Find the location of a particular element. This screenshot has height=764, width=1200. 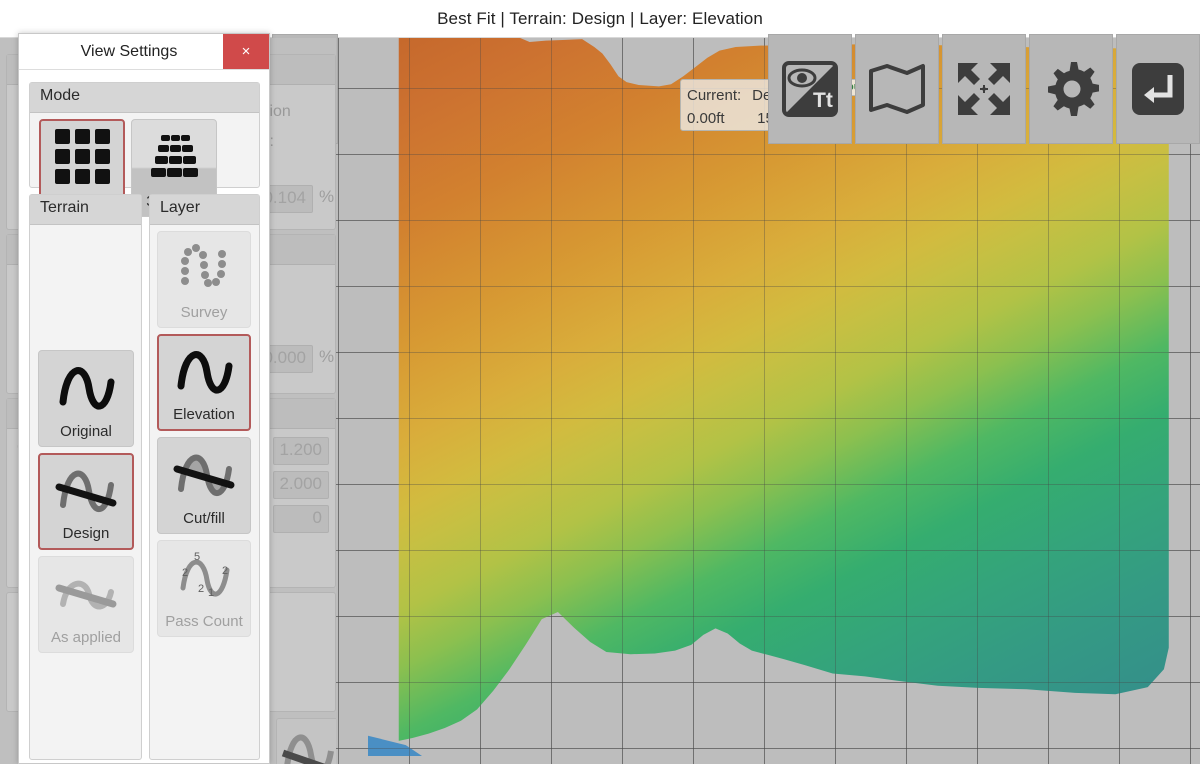

zoom-extents-button is located at coordinates (984, 89).